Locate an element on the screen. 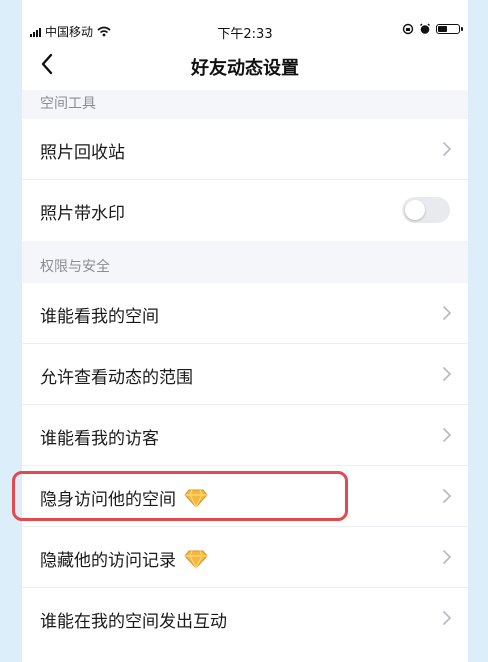 This screenshot has width=488, height=662. row-label: 谁能看我的空间 is located at coordinates (99, 317).